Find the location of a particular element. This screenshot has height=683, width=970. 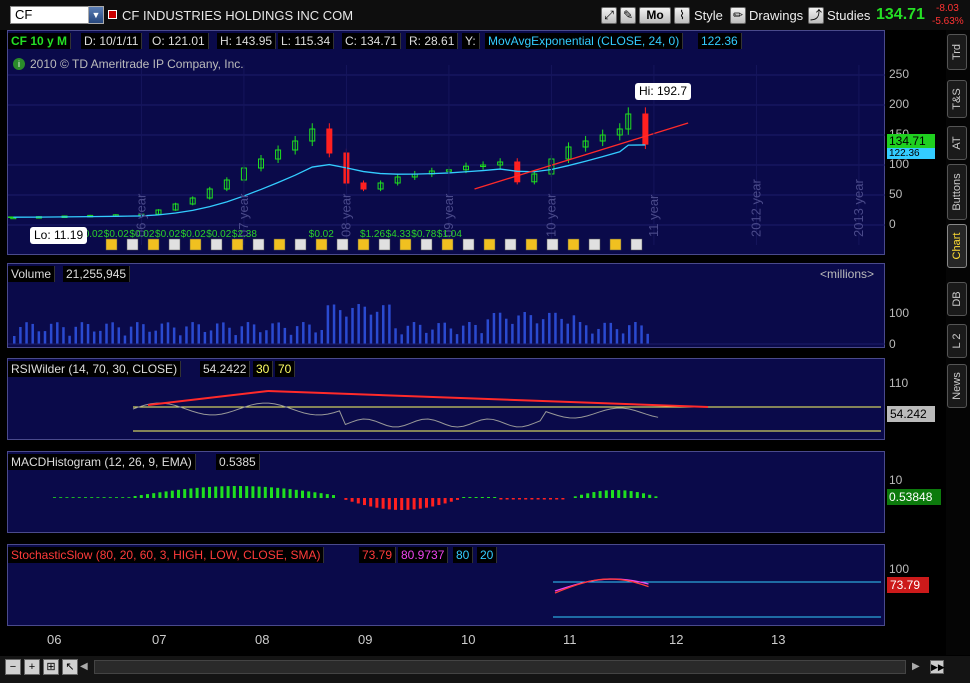

zoom-fit-icon: ⊞ is located at coordinates (51, 667).